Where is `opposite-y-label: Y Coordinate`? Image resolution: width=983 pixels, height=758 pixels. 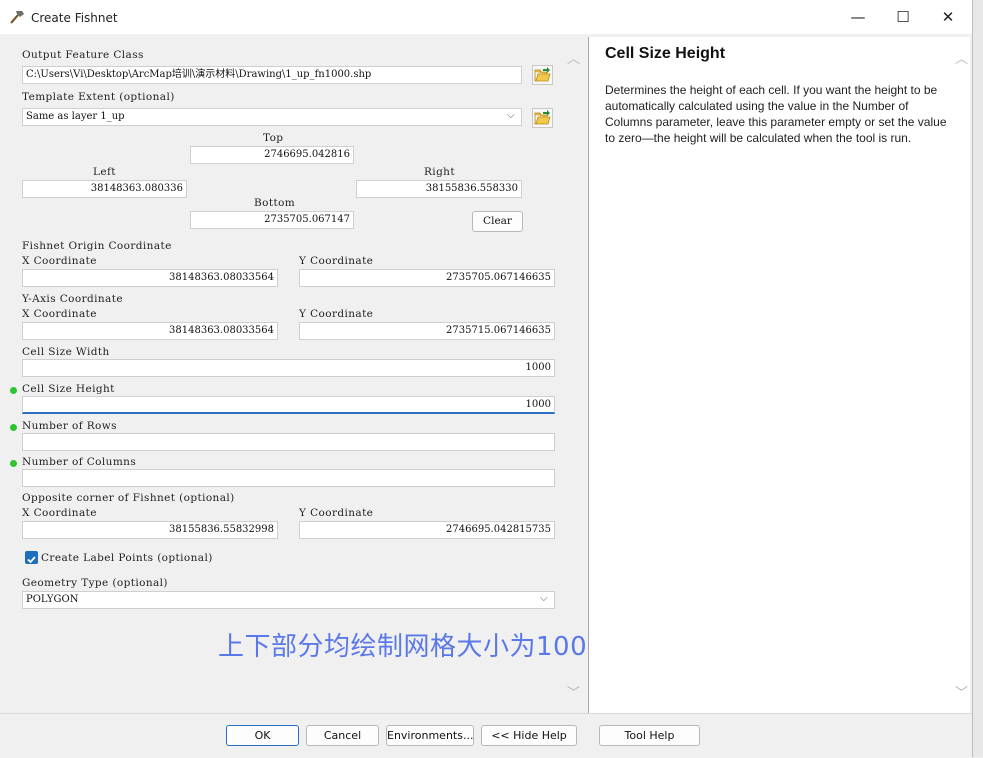
opposite-y-label: Y Coordinate is located at coordinates (336, 513).